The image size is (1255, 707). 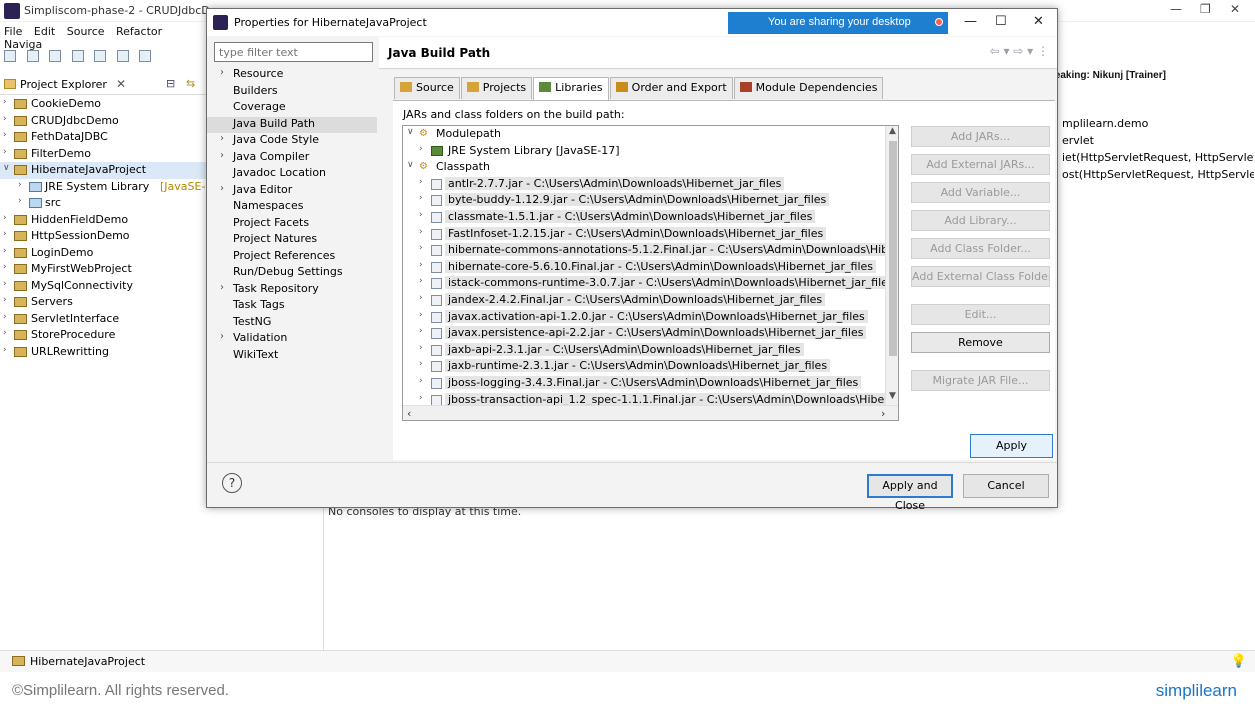 I want to click on jre-library-node: › JRE System Library [JavaSE-17], so click(x=650, y=151).